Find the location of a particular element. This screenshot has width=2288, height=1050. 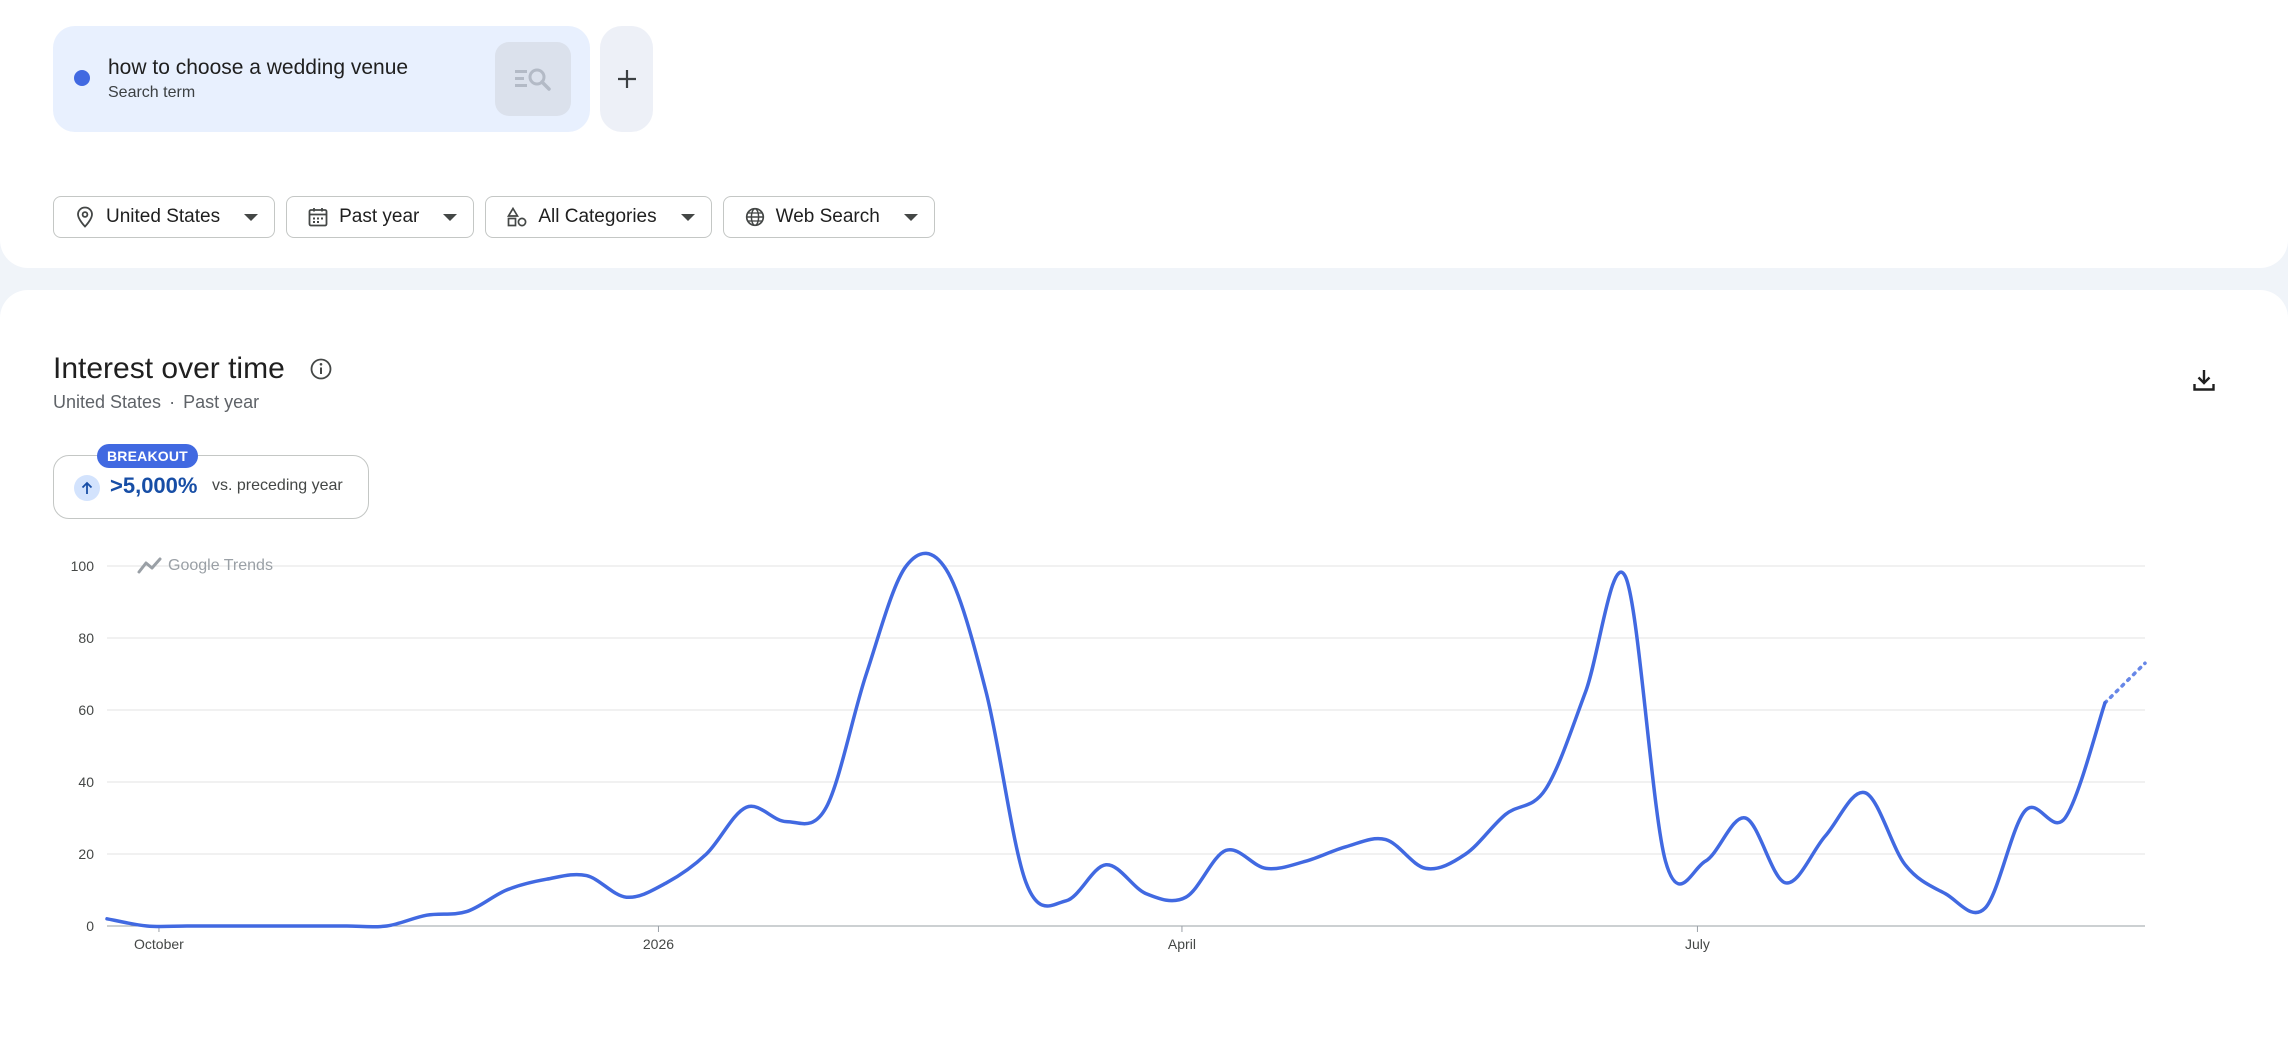

y-tick-label: 80 is located at coordinates (86, 638).